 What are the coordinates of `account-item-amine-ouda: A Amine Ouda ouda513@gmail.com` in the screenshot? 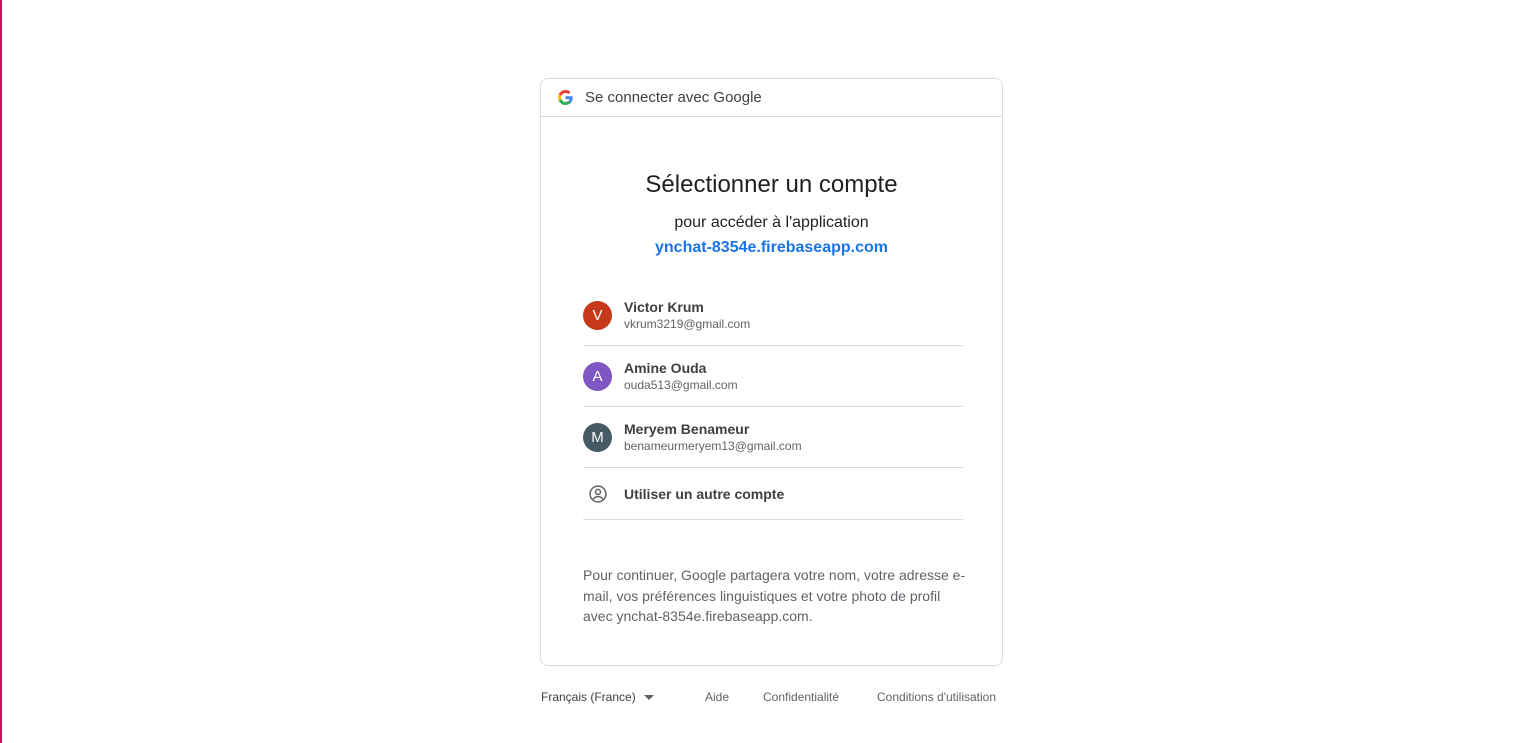 It's located at (773, 376).